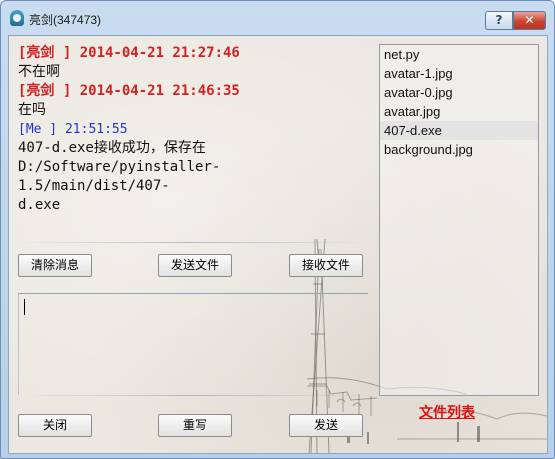  Describe the element at coordinates (277, 18) in the screenshot. I see `title-bar: 亮剑(347473) ? ✕` at that location.